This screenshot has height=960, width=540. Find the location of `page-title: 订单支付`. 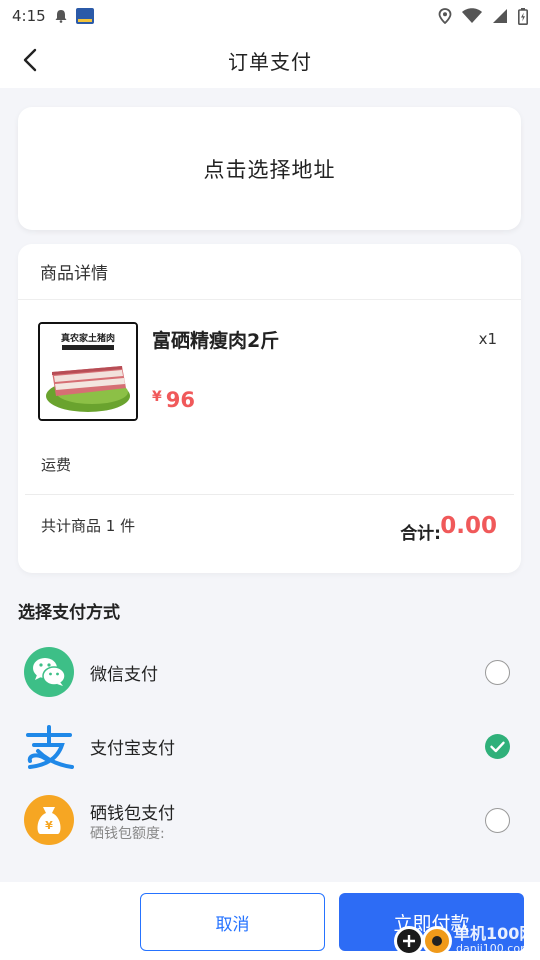

page-title: 订单支付 is located at coordinates (270, 61).